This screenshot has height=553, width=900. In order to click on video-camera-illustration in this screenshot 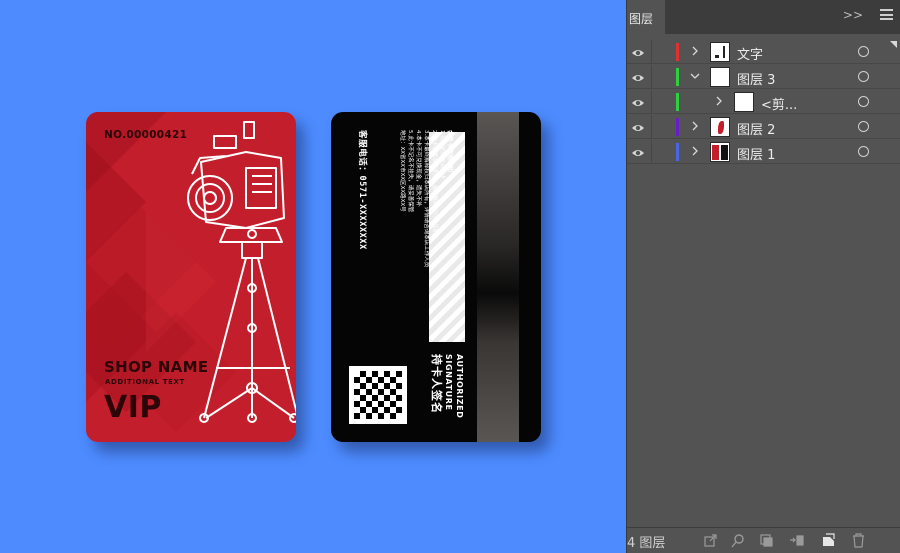, I will do `click(241, 272)`.